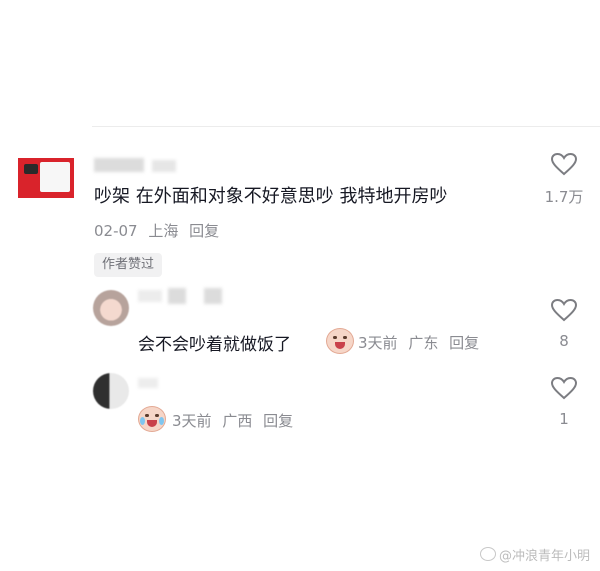 This screenshot has width=600, height=571. I want to click on reply-text: 会不会吵着就做饭了, so click(214, 345).